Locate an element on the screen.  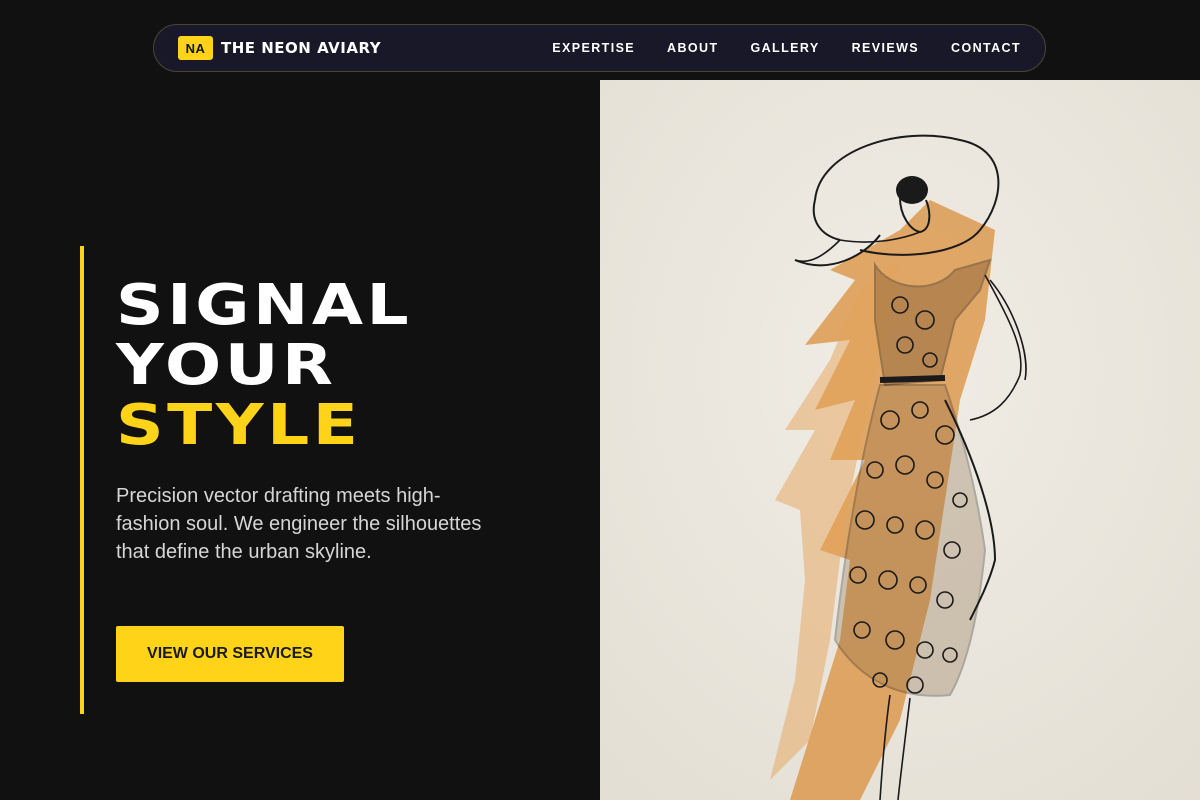
brand-badge: NA is located at coordinates (195, 48).